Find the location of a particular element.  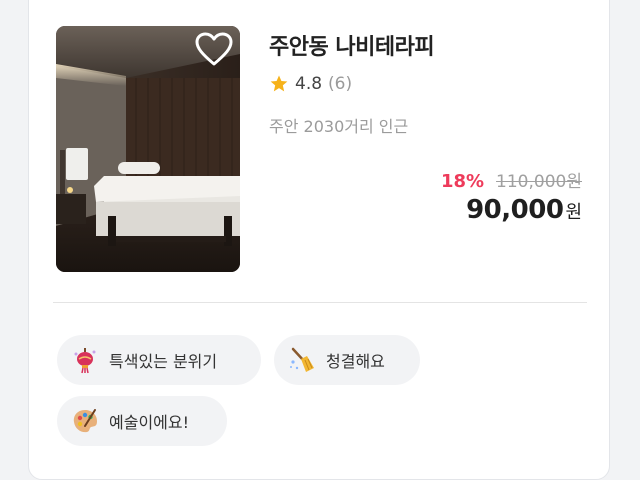

listing-photo is located at coordinates (148, 149).